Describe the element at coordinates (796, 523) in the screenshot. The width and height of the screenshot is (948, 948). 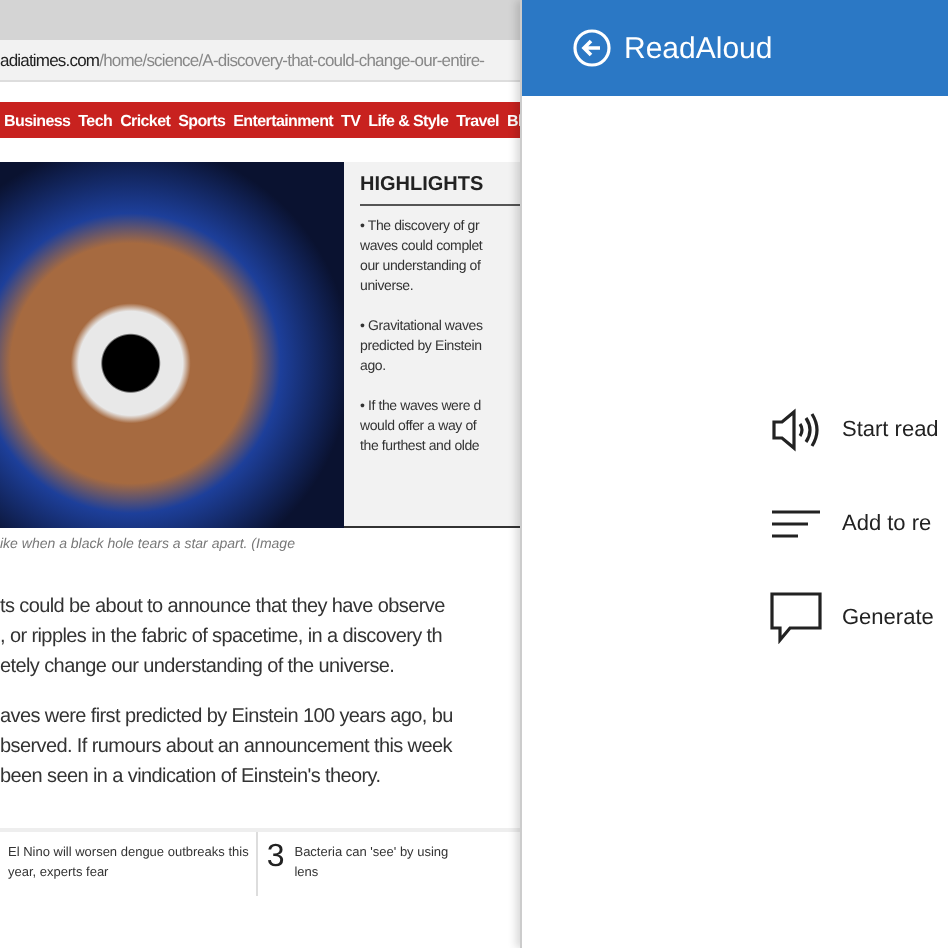
I see `lines-icon` at that location.